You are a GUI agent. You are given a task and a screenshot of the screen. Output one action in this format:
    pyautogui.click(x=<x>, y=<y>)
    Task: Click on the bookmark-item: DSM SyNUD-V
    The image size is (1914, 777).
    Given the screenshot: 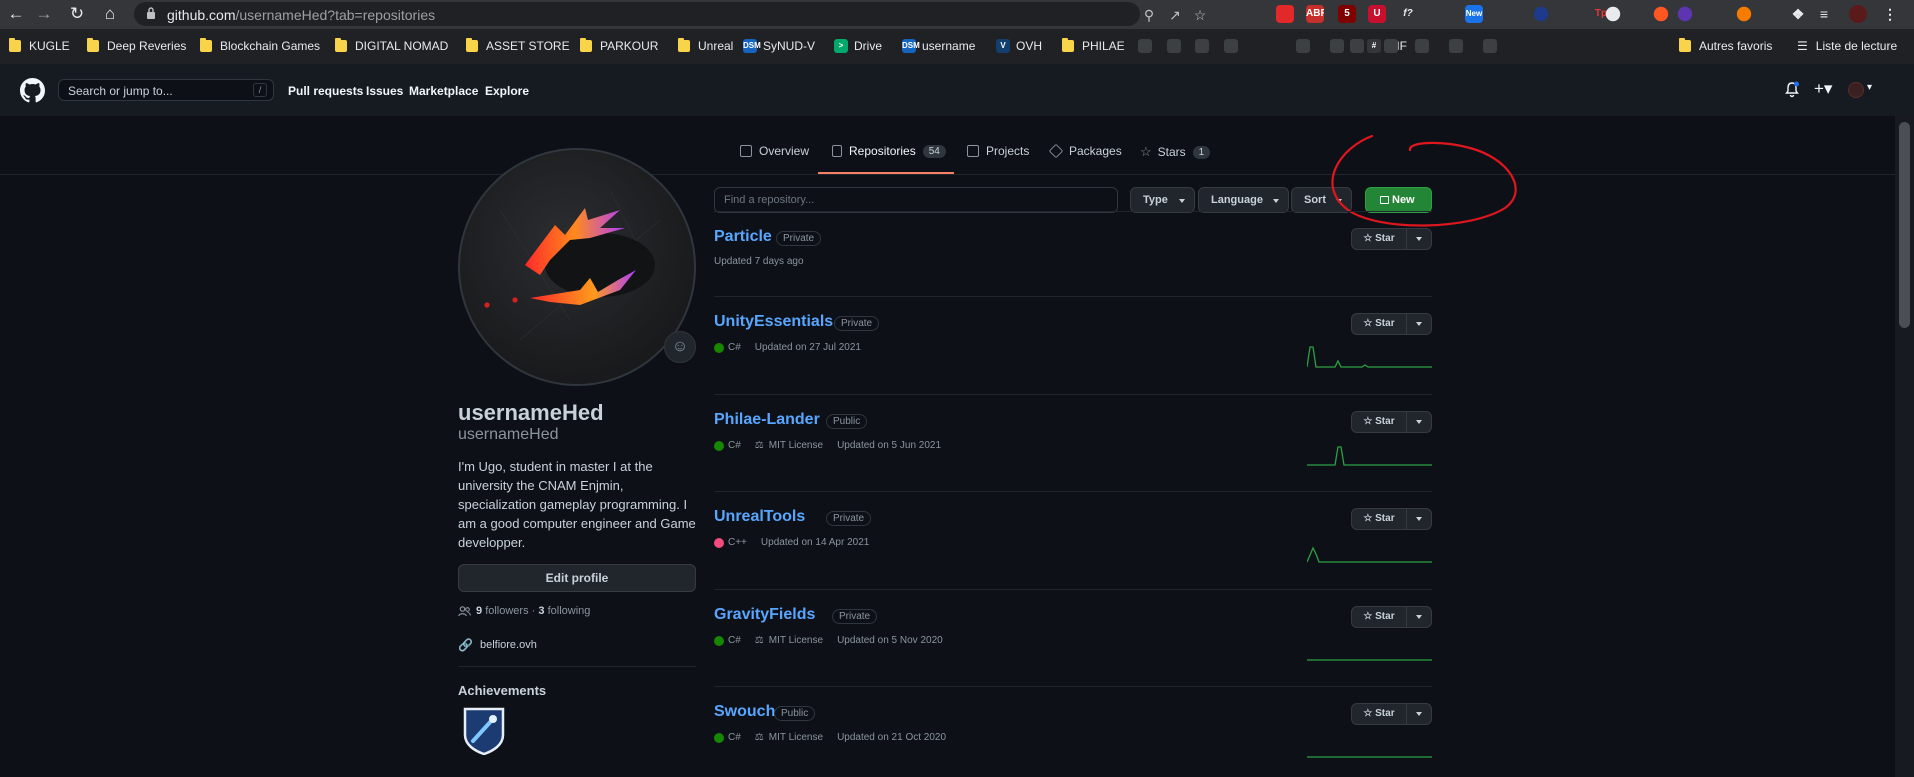 What is the action you would take?
    pyautogui.click(x=779, y=46)
    